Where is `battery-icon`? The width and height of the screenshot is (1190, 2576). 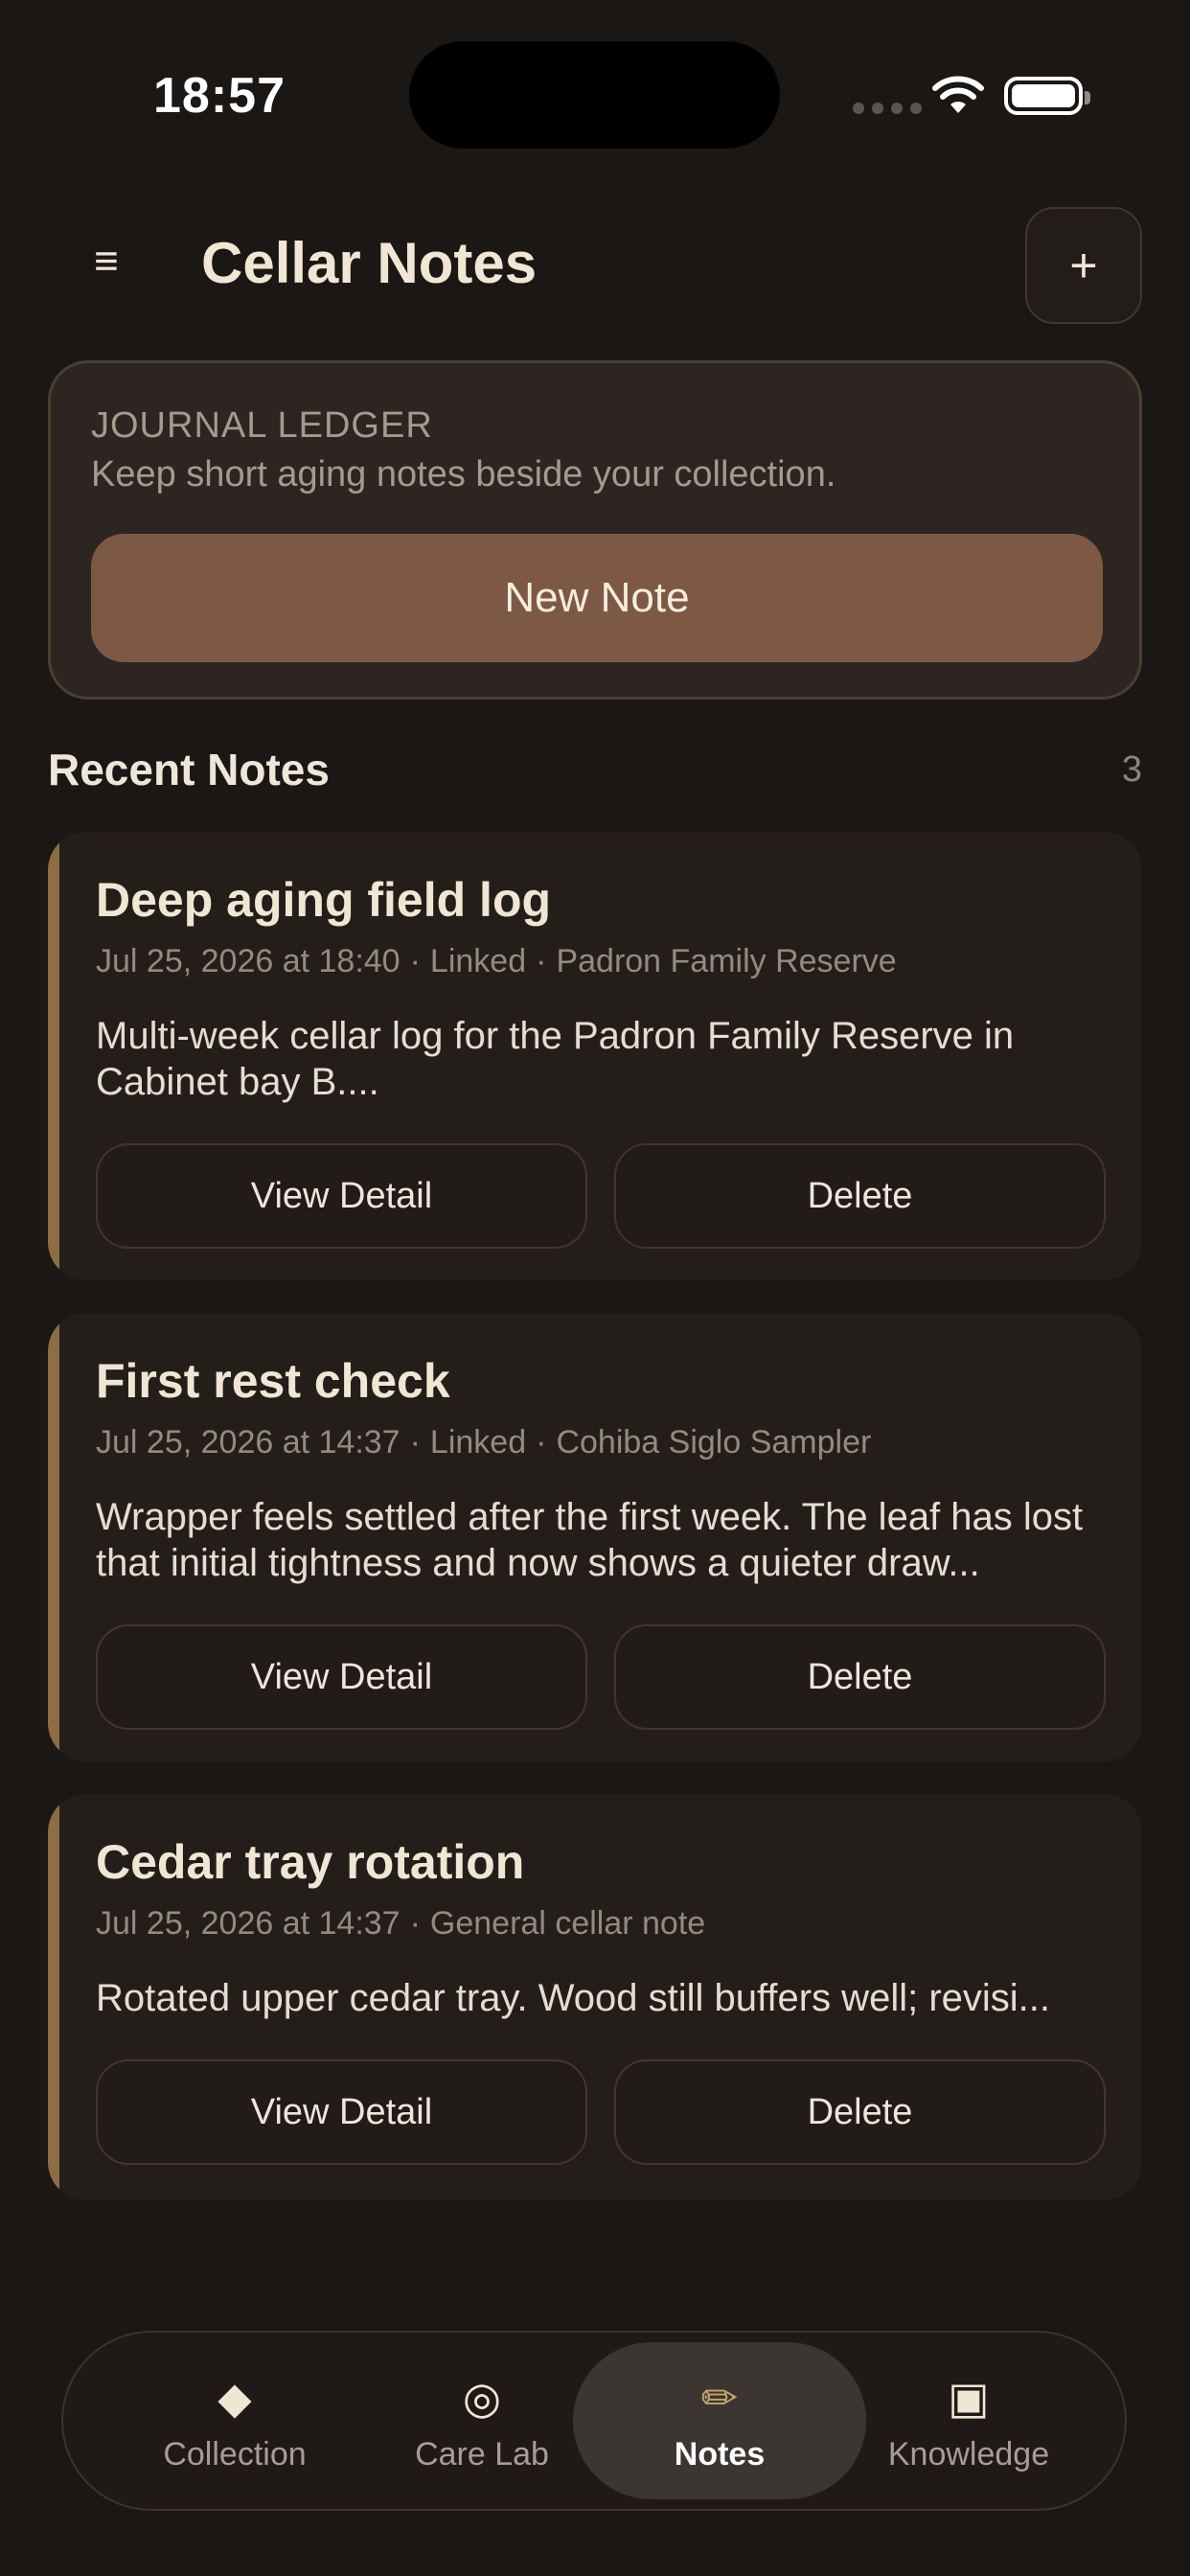 battery-icon is located at coordinates (1047, 96).